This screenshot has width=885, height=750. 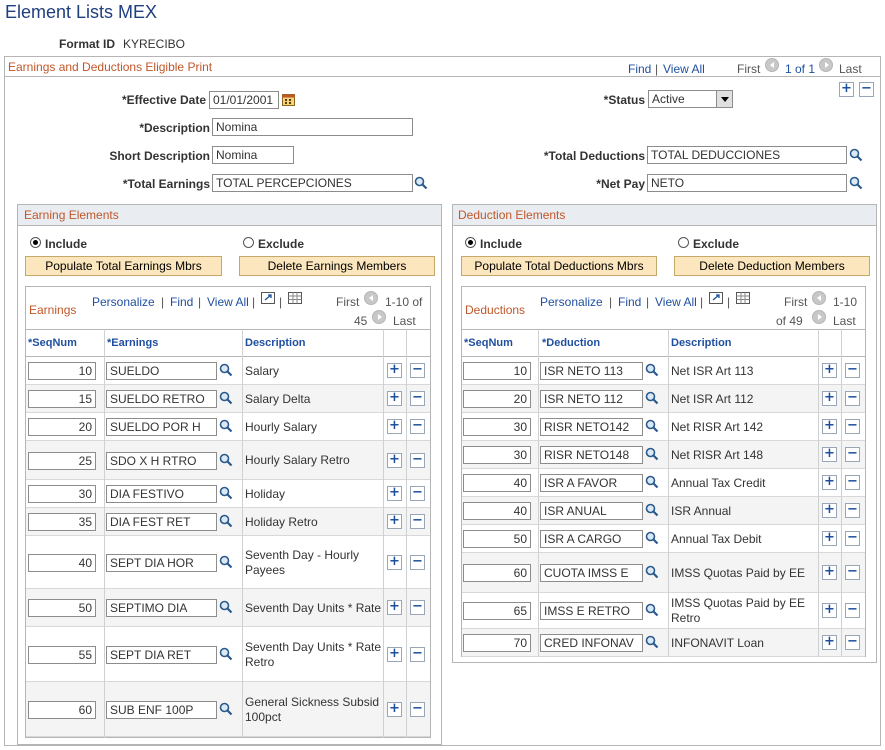 What do you see at coordinates (62, 399) in the screenshot?
I see `seqnum-input: 15` at bounding box center [62, 399].